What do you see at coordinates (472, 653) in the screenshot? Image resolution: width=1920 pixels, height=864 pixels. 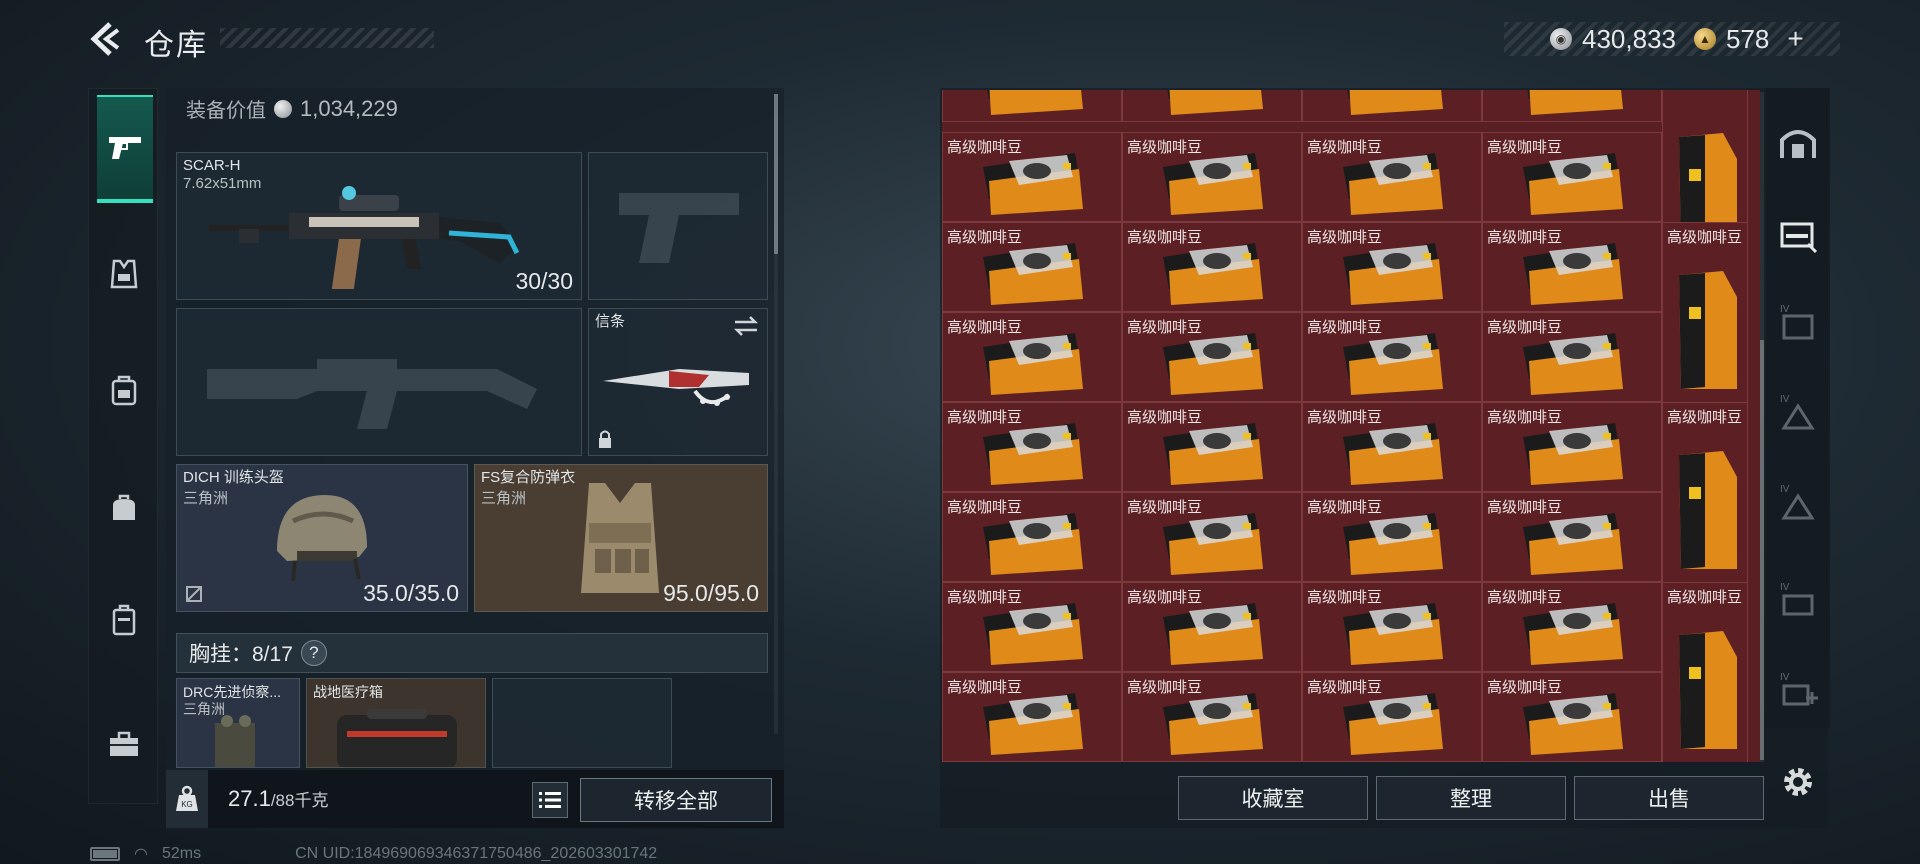 I see `chest-rig-header: 胸挂：8/17 ?` at bounding box center [472, 653].